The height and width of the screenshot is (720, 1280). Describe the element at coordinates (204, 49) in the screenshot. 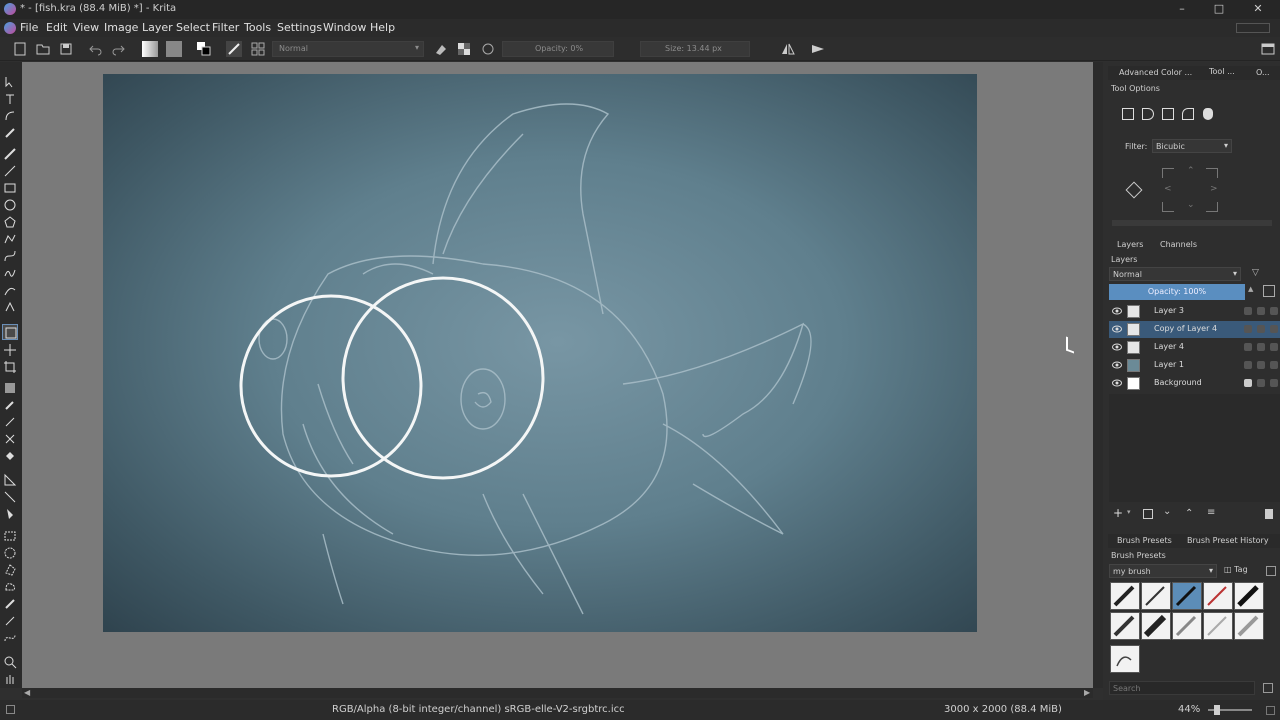

I see `color-swap-icon` at that location.